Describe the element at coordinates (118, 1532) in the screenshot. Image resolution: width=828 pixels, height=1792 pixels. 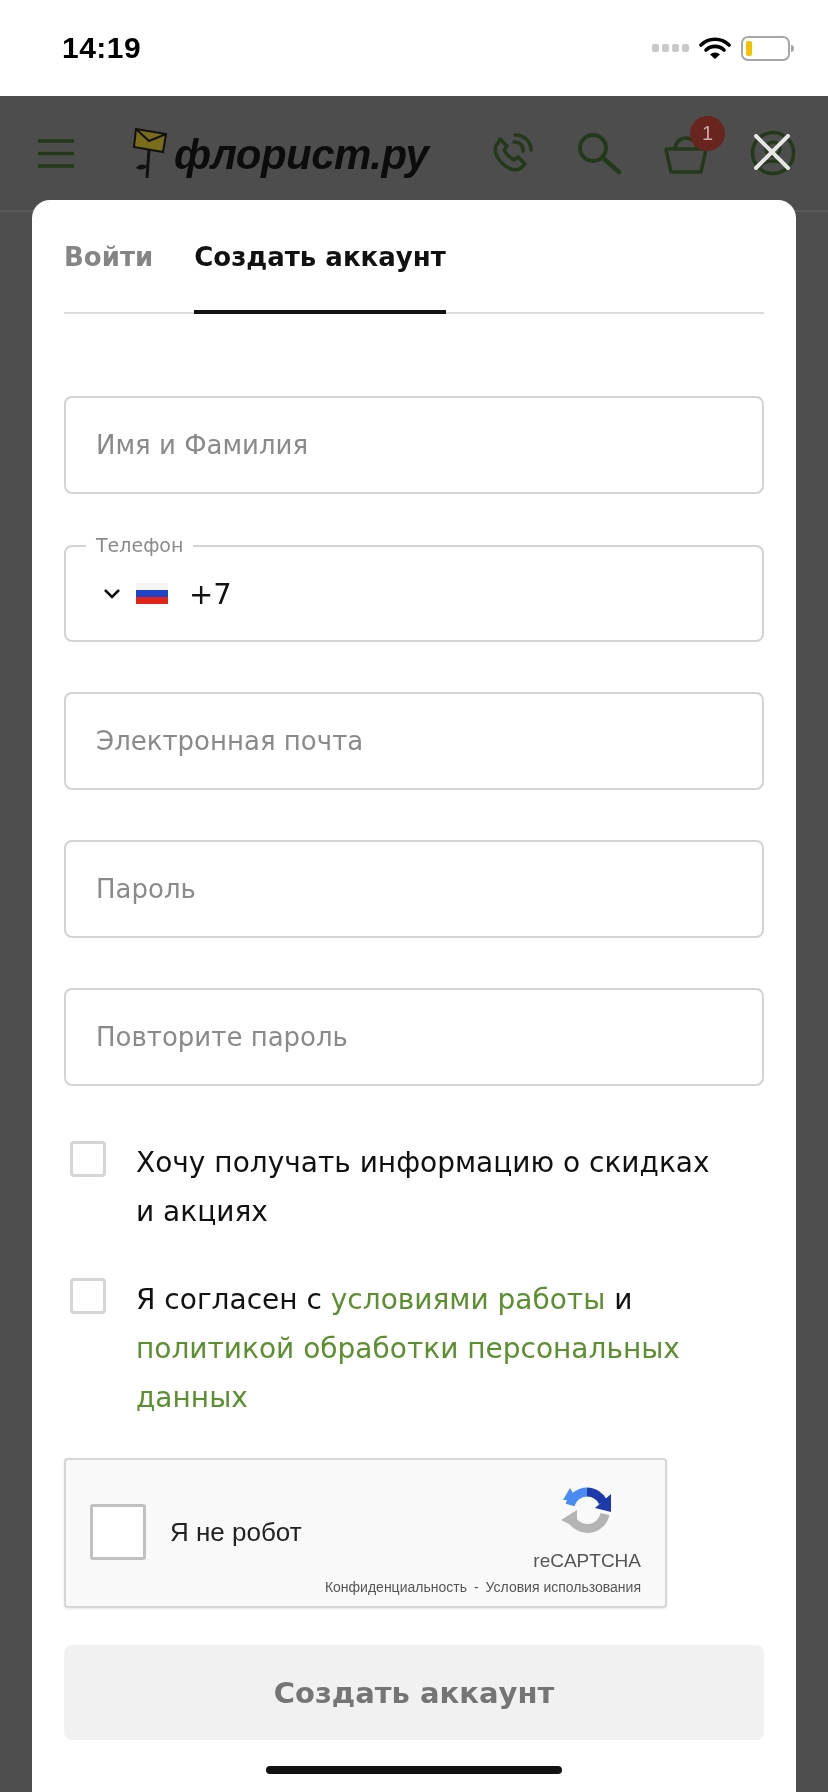
I see `captcha-checkbox` at that location.